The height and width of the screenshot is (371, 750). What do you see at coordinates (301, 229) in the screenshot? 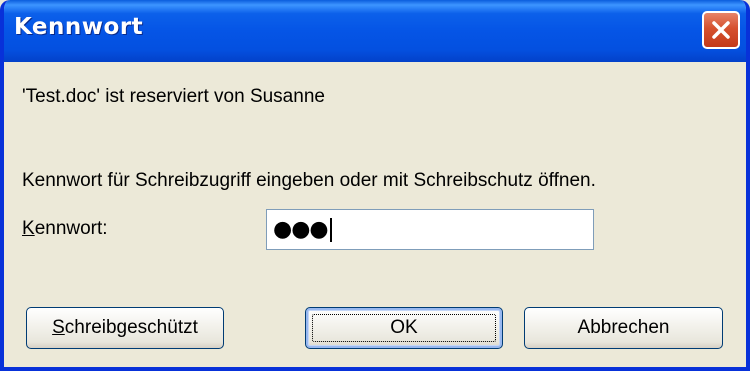
I see `password-masked-value: ●●●` at bounding box center [301, 229].